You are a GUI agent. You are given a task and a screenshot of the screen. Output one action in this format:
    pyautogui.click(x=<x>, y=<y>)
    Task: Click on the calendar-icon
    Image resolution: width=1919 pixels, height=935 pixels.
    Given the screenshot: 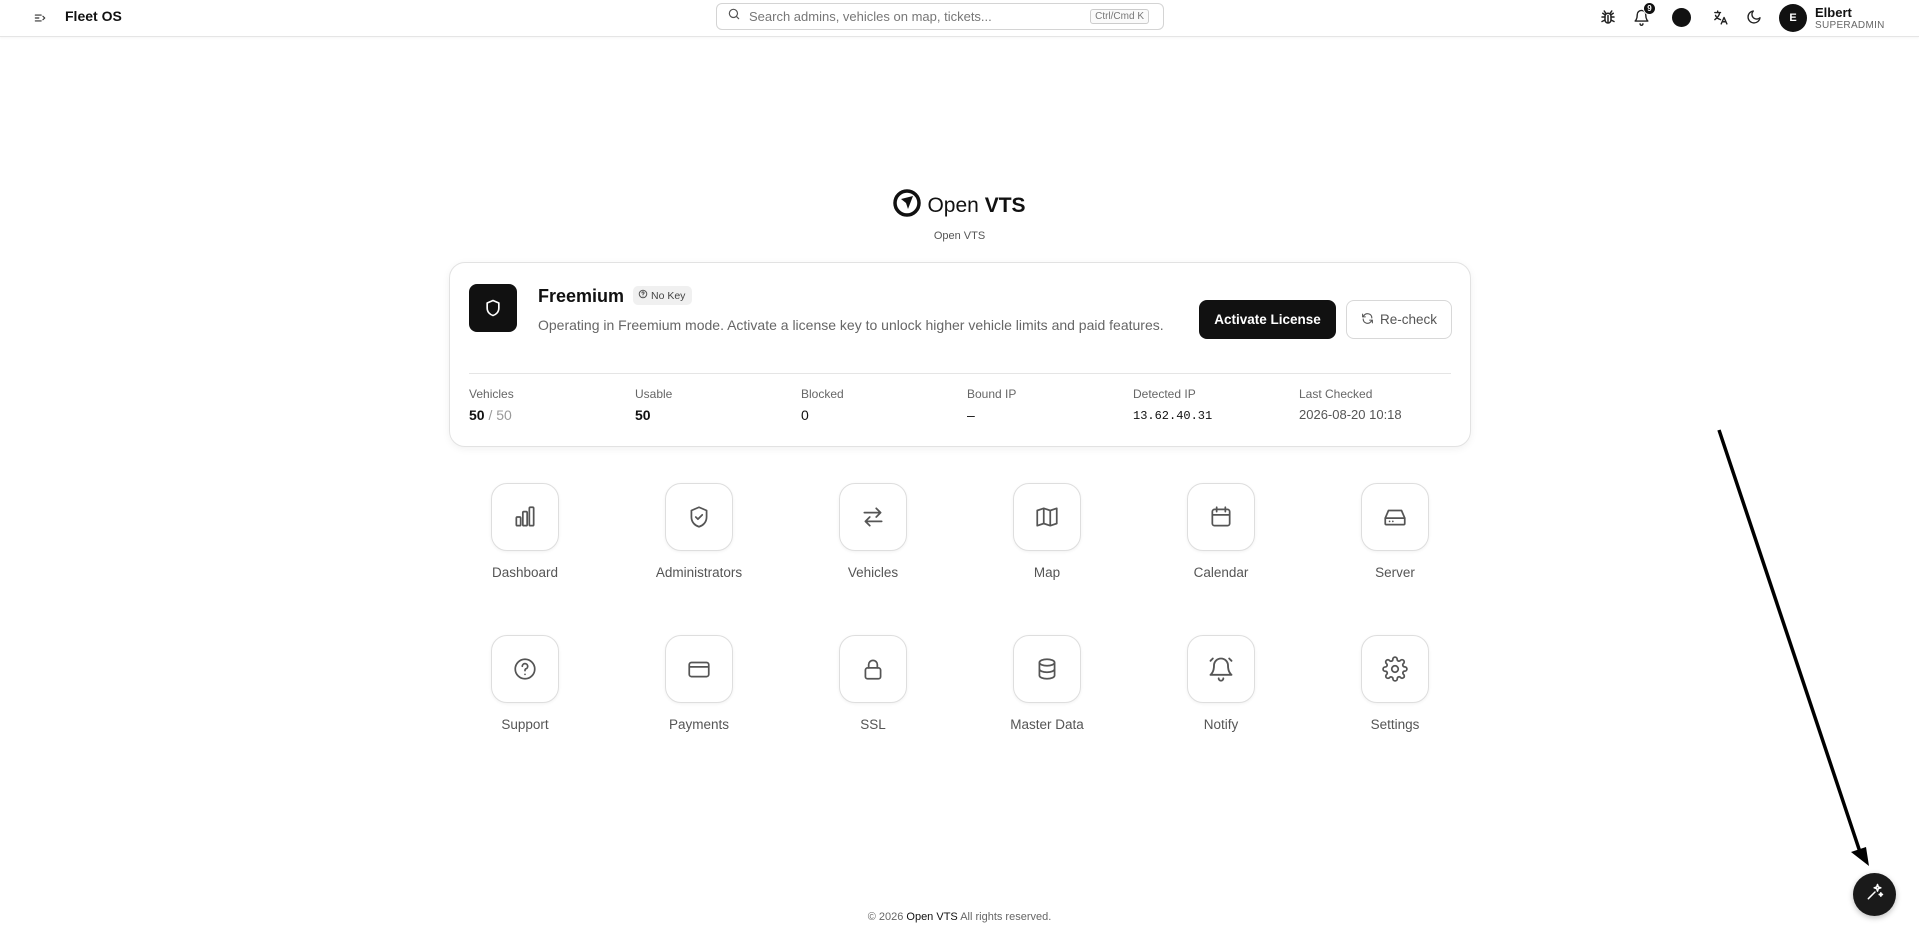 What is the action you would take?
    pyautogui.click(x=1221, y=517)
    